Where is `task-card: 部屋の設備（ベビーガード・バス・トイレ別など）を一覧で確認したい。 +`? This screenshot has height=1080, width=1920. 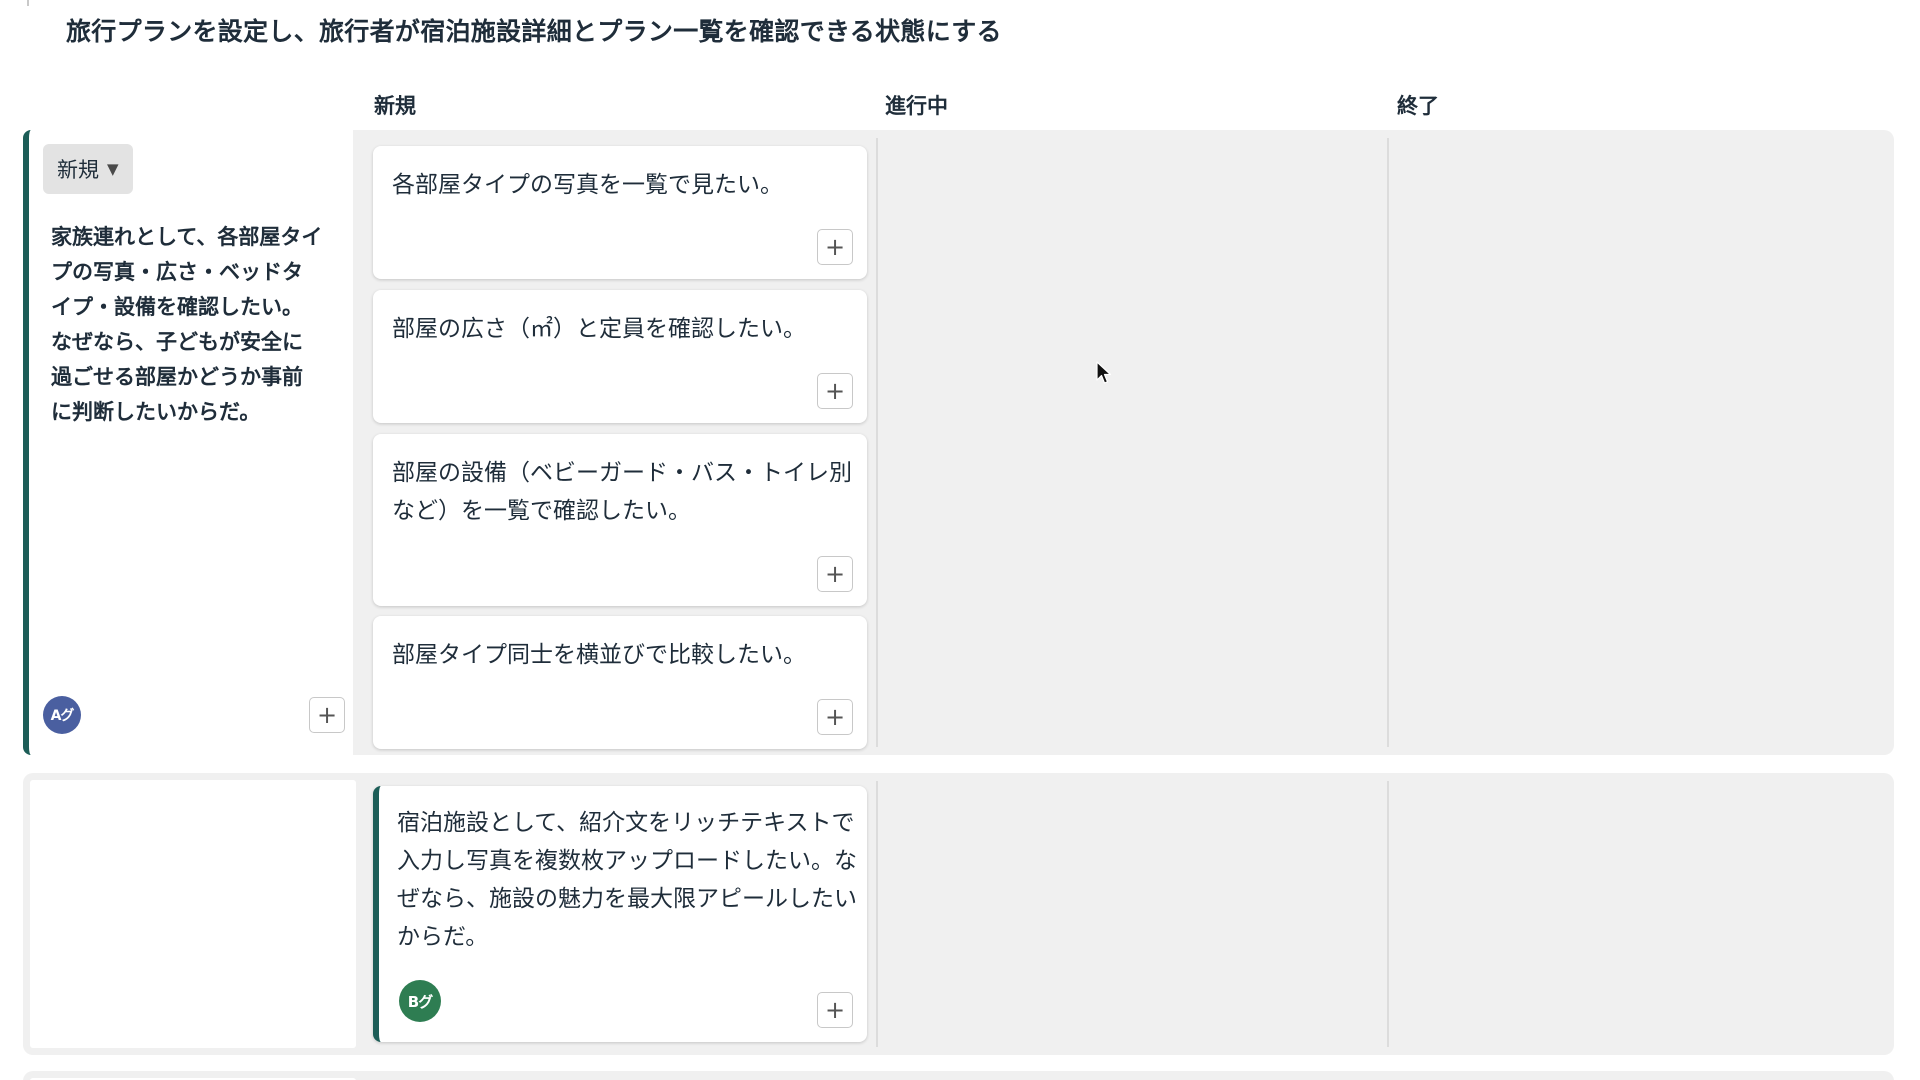
task-card: 部屋の設備（ベビーガード・バス・トイレ別など）を一覧で確認したい。 + is located at coordinates (620, 520).